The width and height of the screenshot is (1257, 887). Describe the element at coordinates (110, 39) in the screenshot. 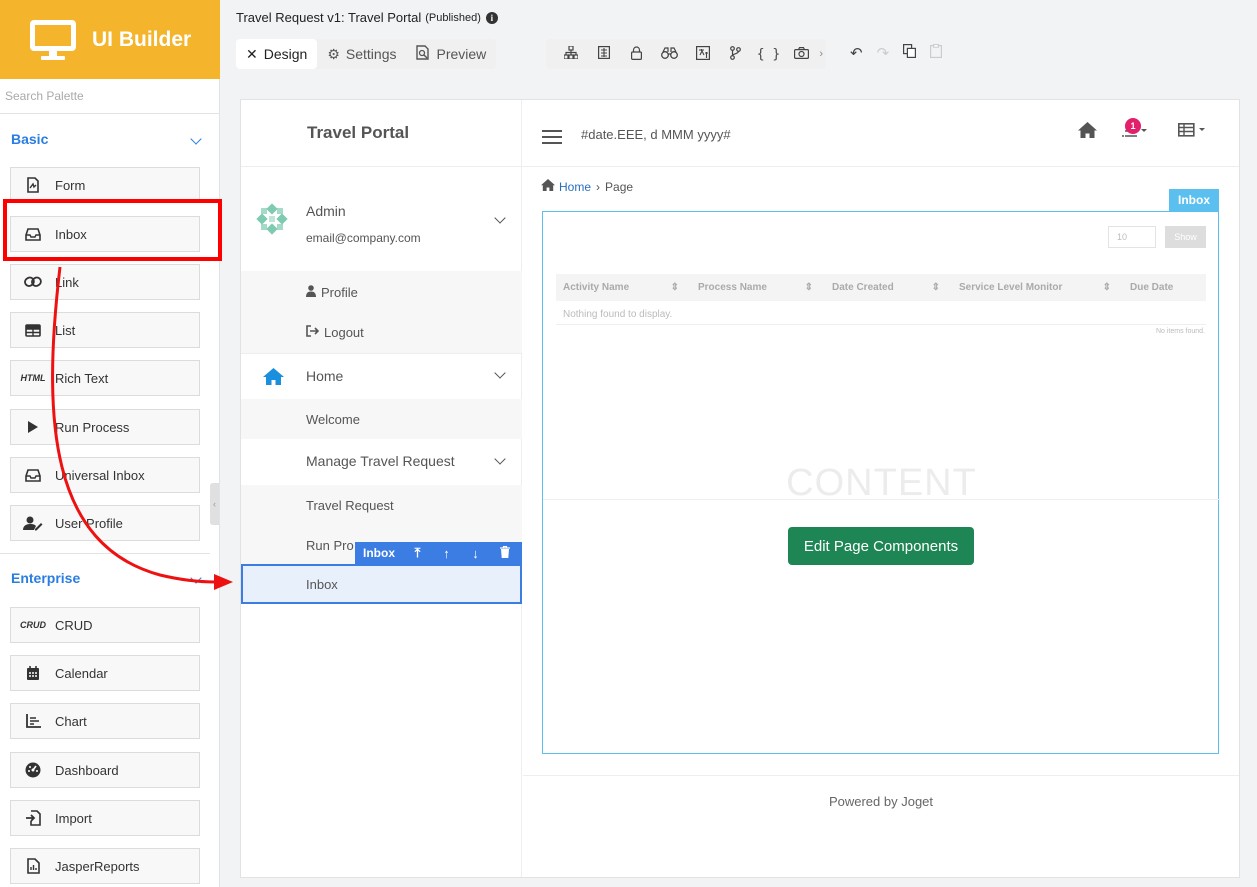

I see `app-brand: UI Builder` at that location.